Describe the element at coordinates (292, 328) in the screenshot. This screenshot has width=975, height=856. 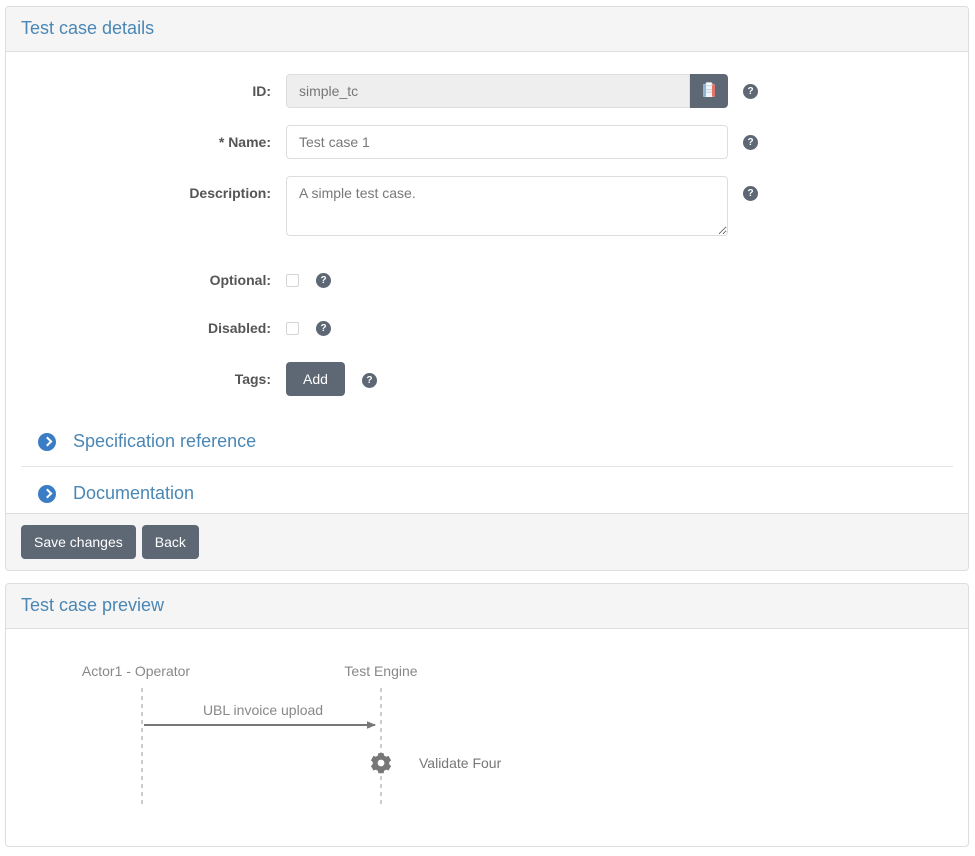
I see `disabled-checkbox` at that location.